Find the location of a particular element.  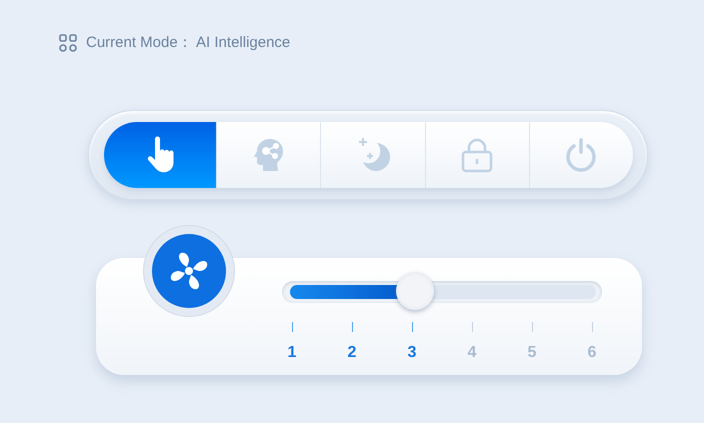

speed-step-label: 5 is located at coordinates (532, 352).